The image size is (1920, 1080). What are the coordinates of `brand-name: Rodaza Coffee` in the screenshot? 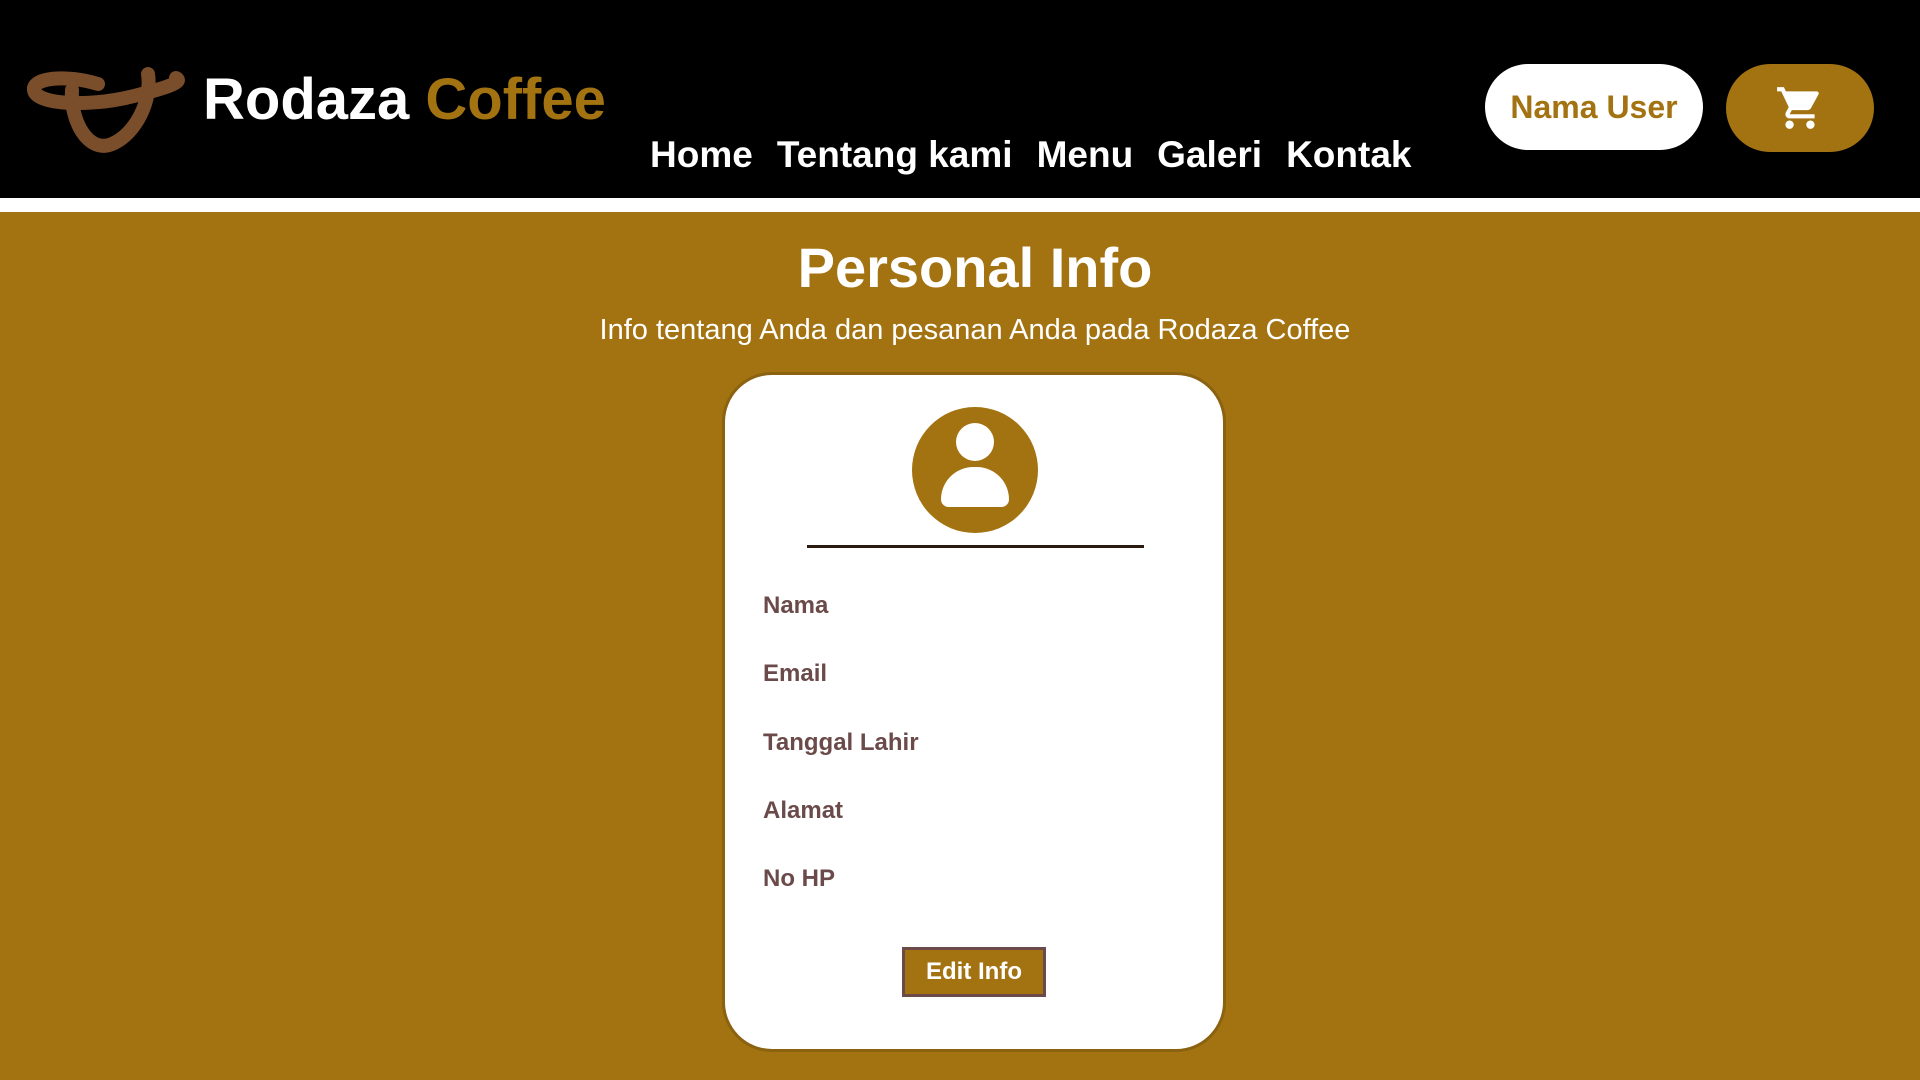 It's located at (404, 100).